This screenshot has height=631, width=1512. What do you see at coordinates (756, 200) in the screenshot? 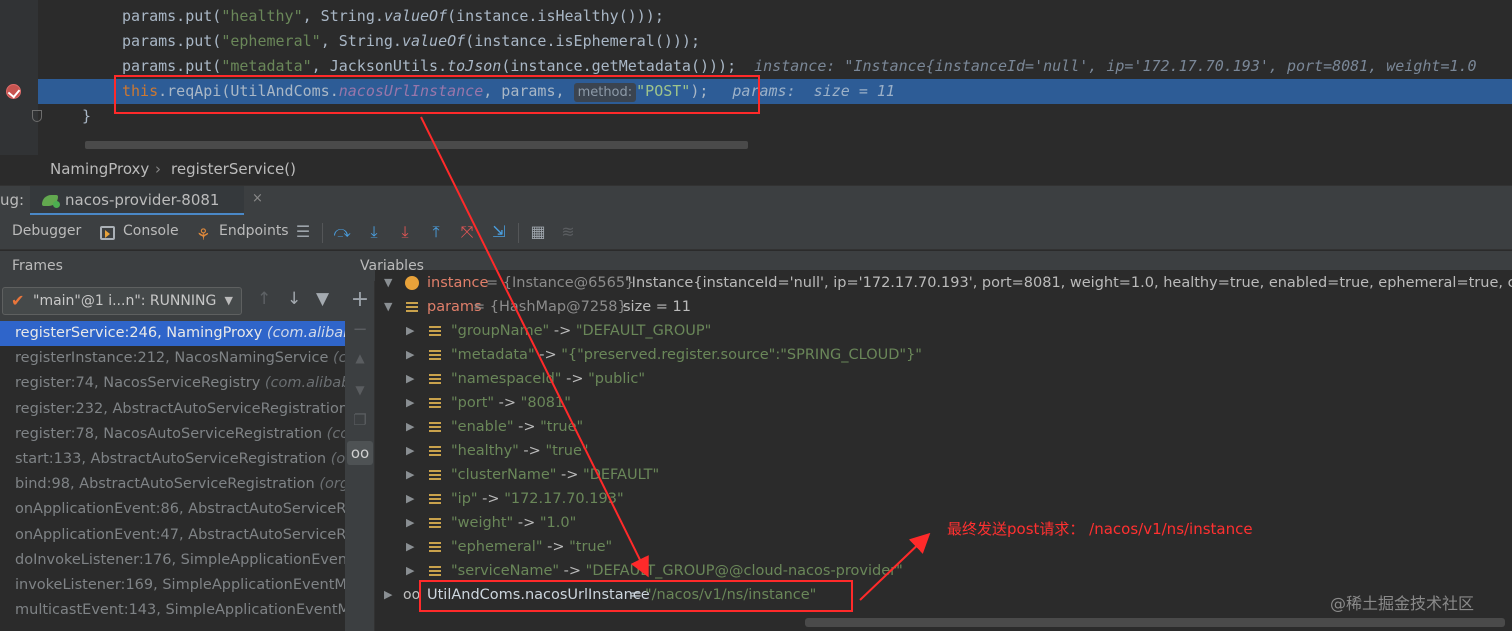
I see `debug-tool-window-header: ug: nacos-provider-8081 ×` at bounding box center [756, 200].